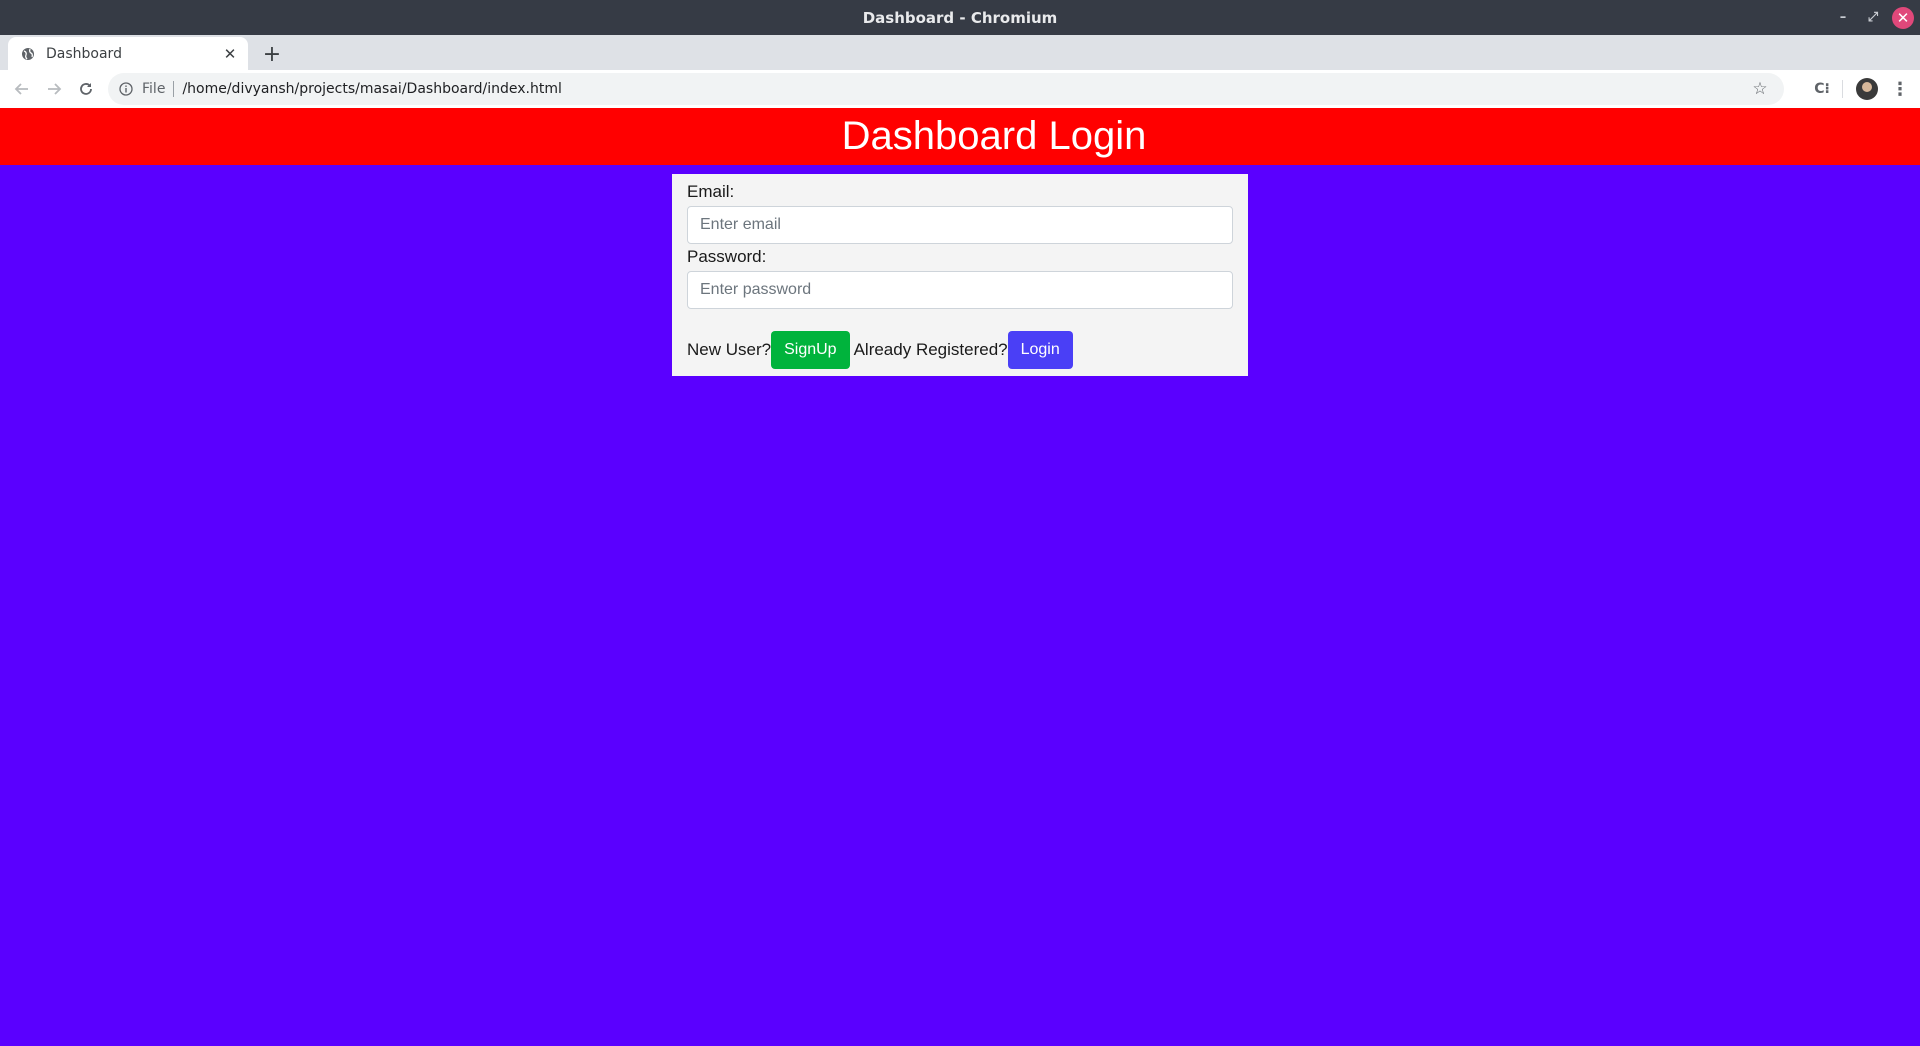 The height and width of the screenshot is (1046, 1920). I want to click on close-window-button: ✕, so click(1903, 17).